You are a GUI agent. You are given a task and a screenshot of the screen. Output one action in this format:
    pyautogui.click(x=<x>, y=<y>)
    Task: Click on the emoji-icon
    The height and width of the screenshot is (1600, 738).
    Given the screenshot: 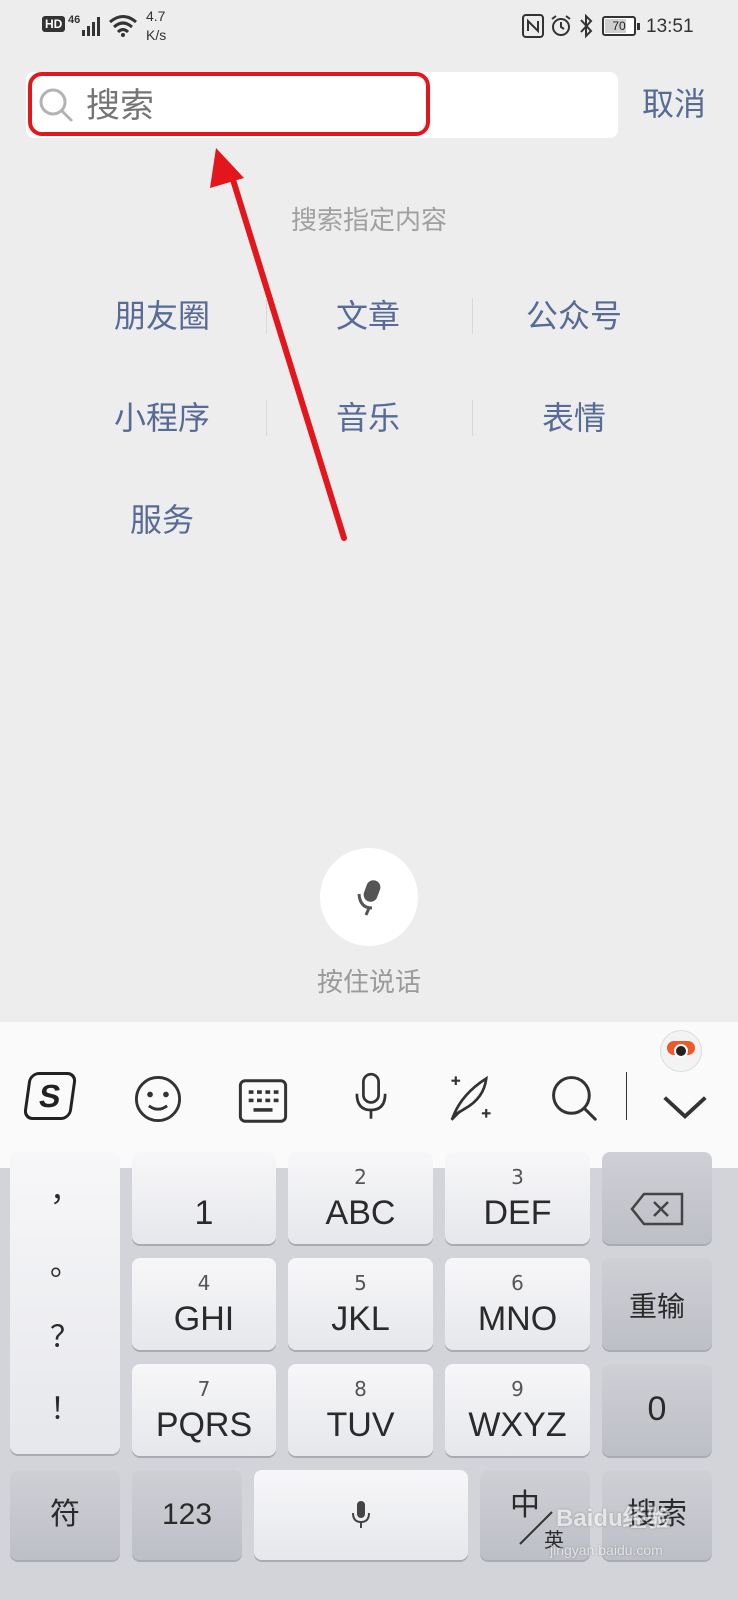 What is the action you would take?
    pyautogui.click(x=158, y=1099)
    